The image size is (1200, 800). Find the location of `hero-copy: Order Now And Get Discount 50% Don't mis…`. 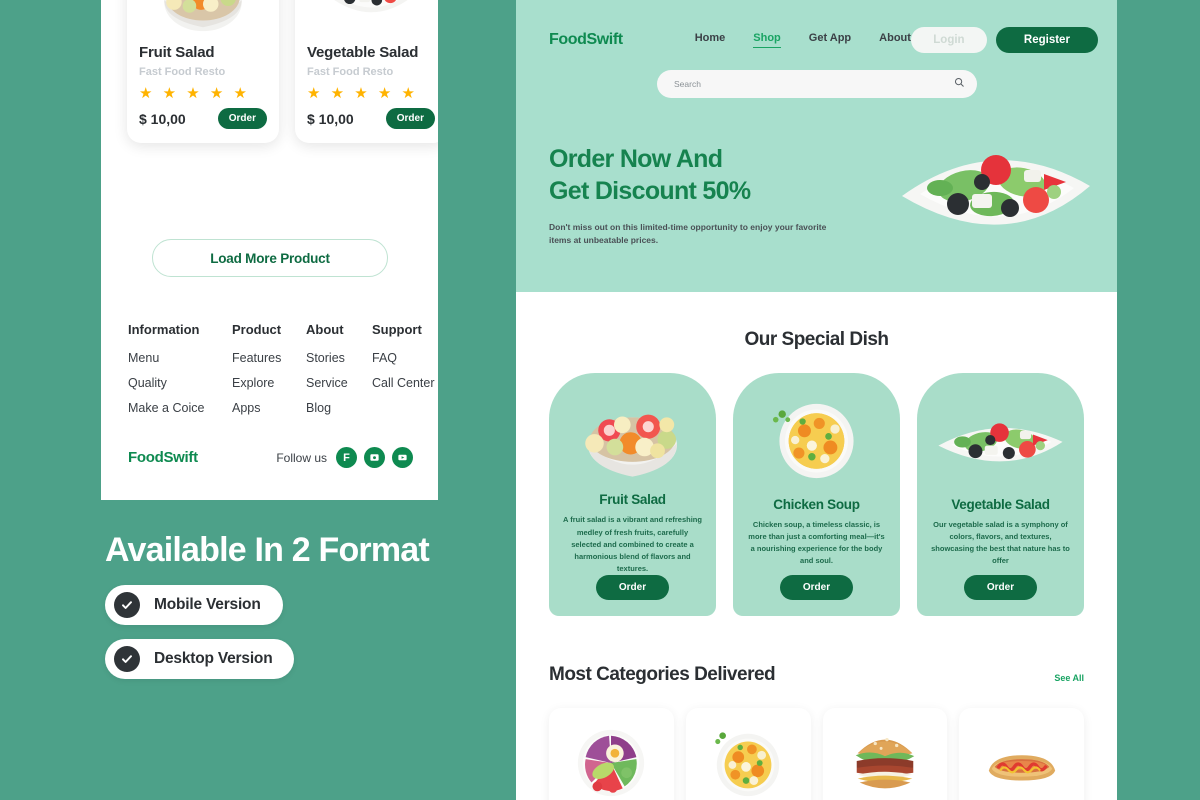

hero-copy: Order Now And Get Discount 50% Don't mis… is located at coordinates (699, 195).